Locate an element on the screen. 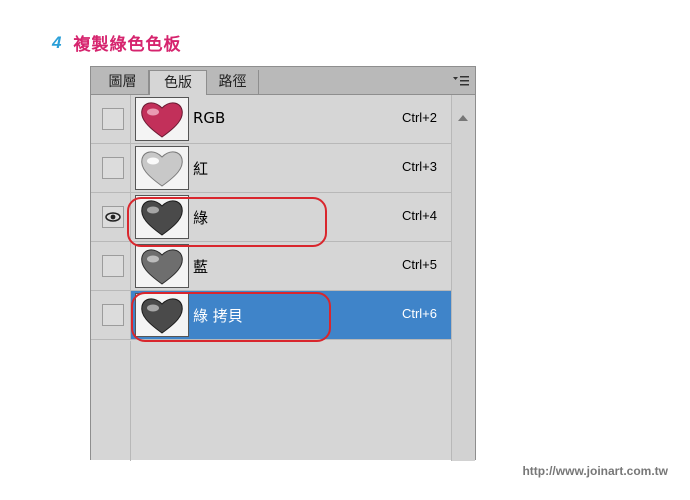 The image size is (690, 500). highlight-green-copy-channel is located at coordinates (231, 317).